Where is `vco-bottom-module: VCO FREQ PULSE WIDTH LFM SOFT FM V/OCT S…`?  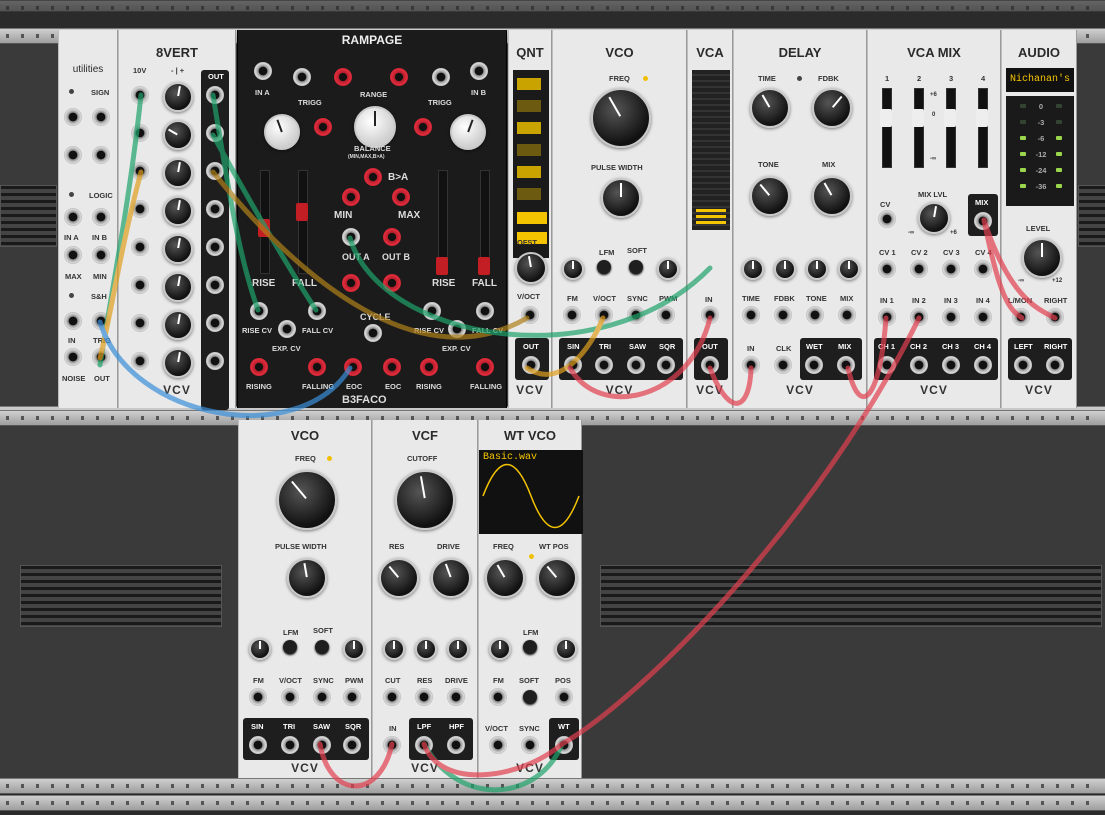 vco-bottom-module: VCO FREQ PULSE WIDTH LFM SOFT FM V/OCT S… is located at coordinates (305, 599).